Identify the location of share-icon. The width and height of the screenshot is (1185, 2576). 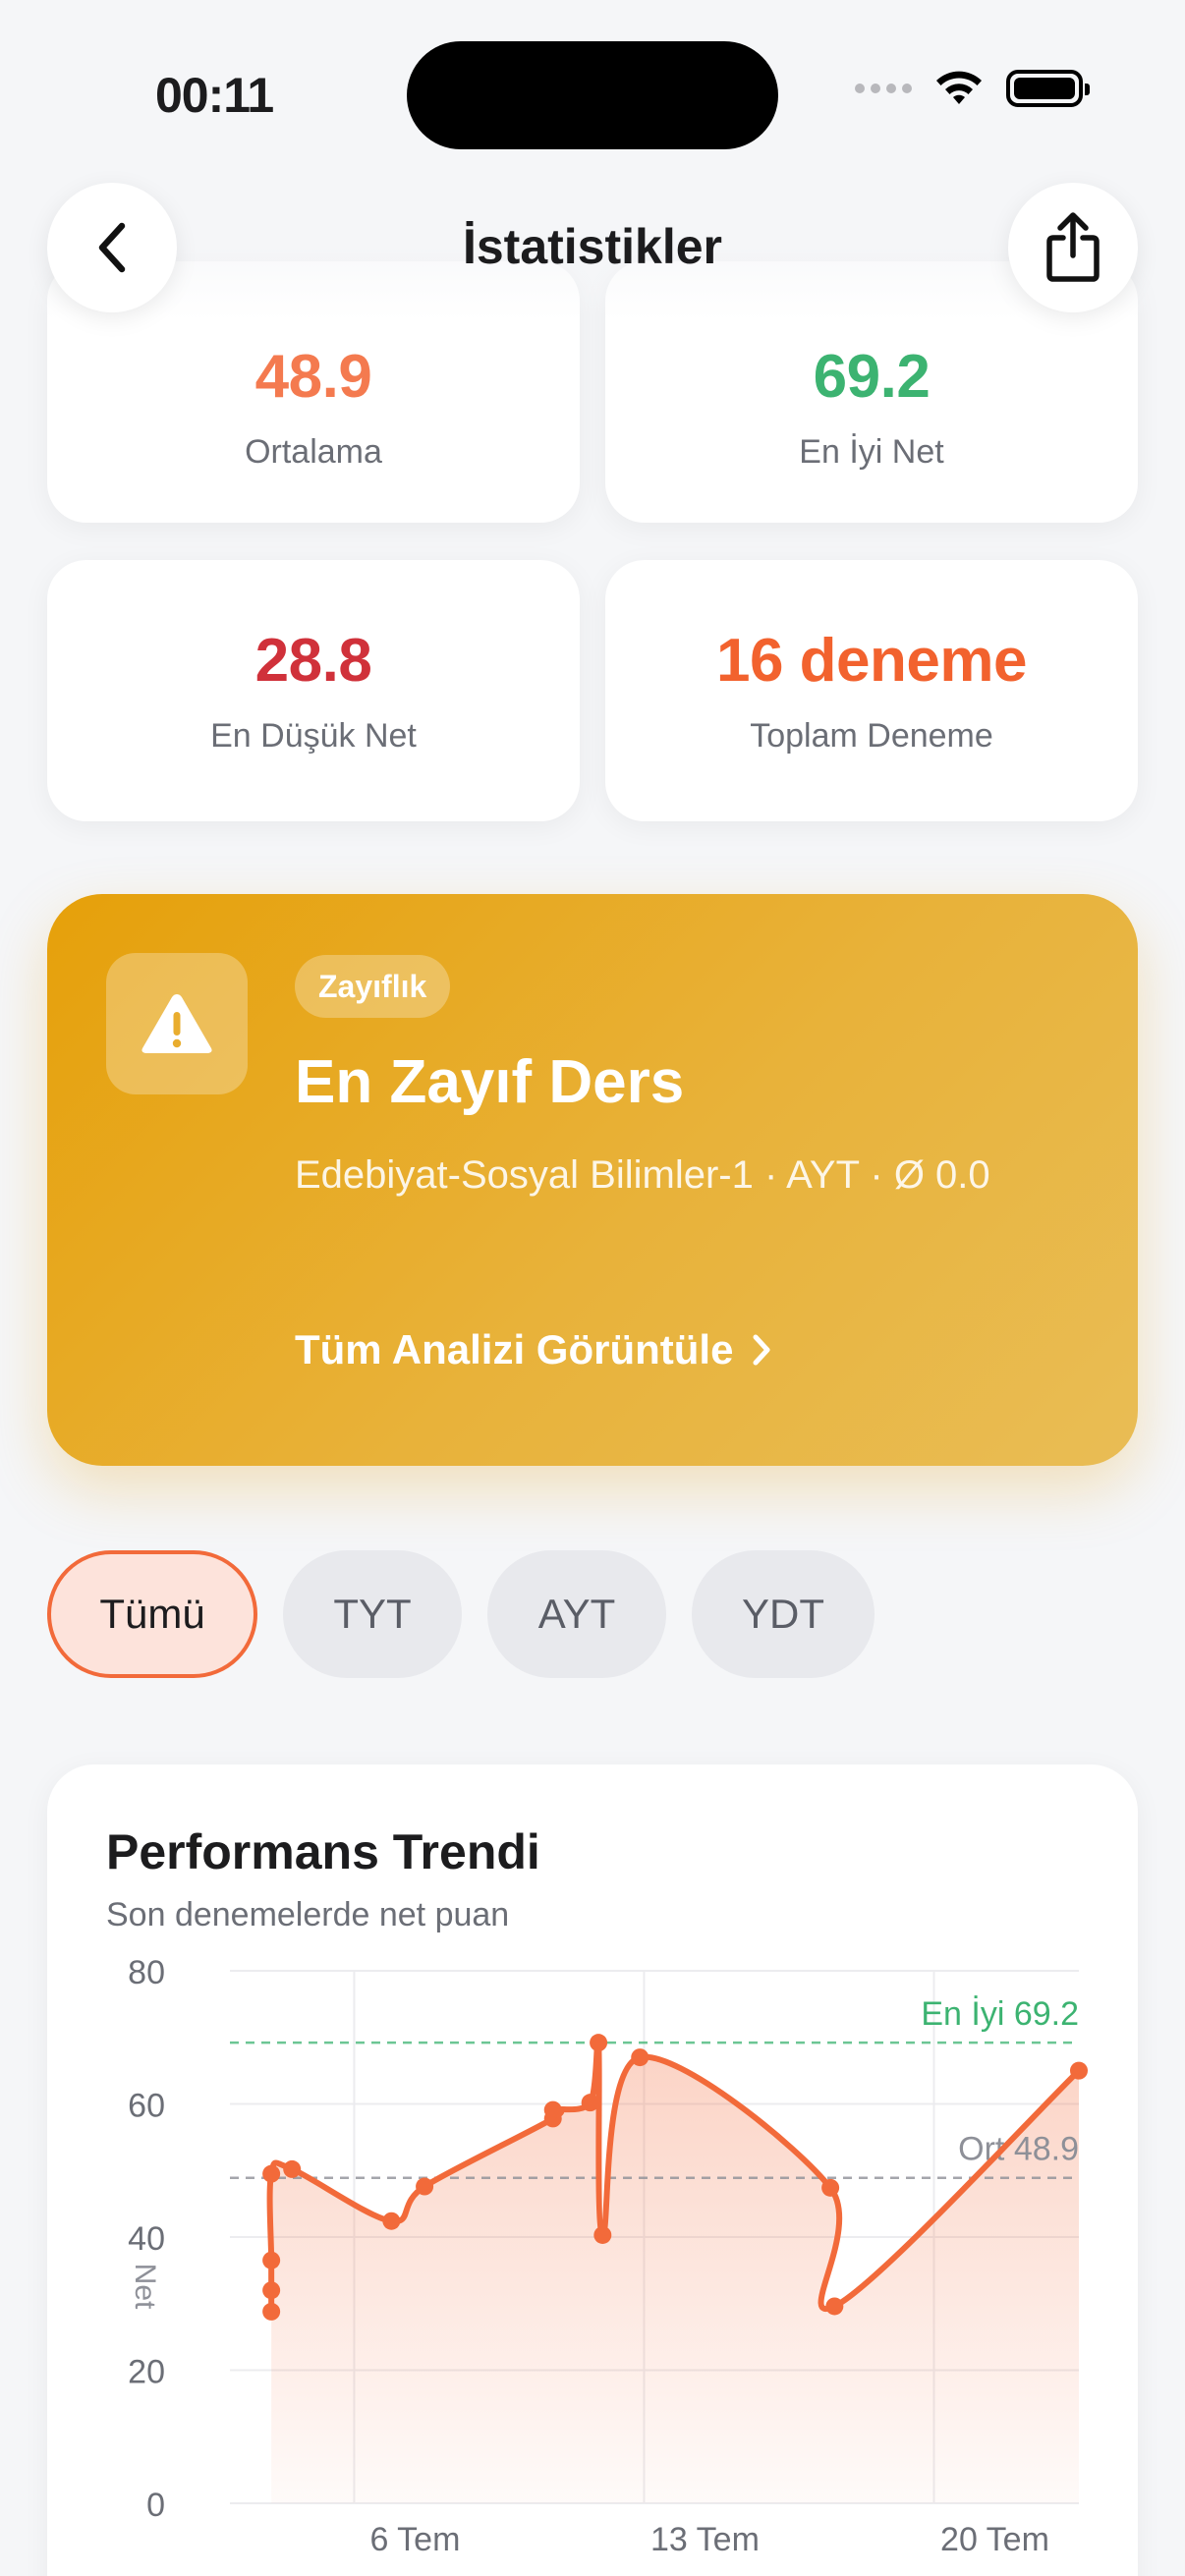
(1073, 247).